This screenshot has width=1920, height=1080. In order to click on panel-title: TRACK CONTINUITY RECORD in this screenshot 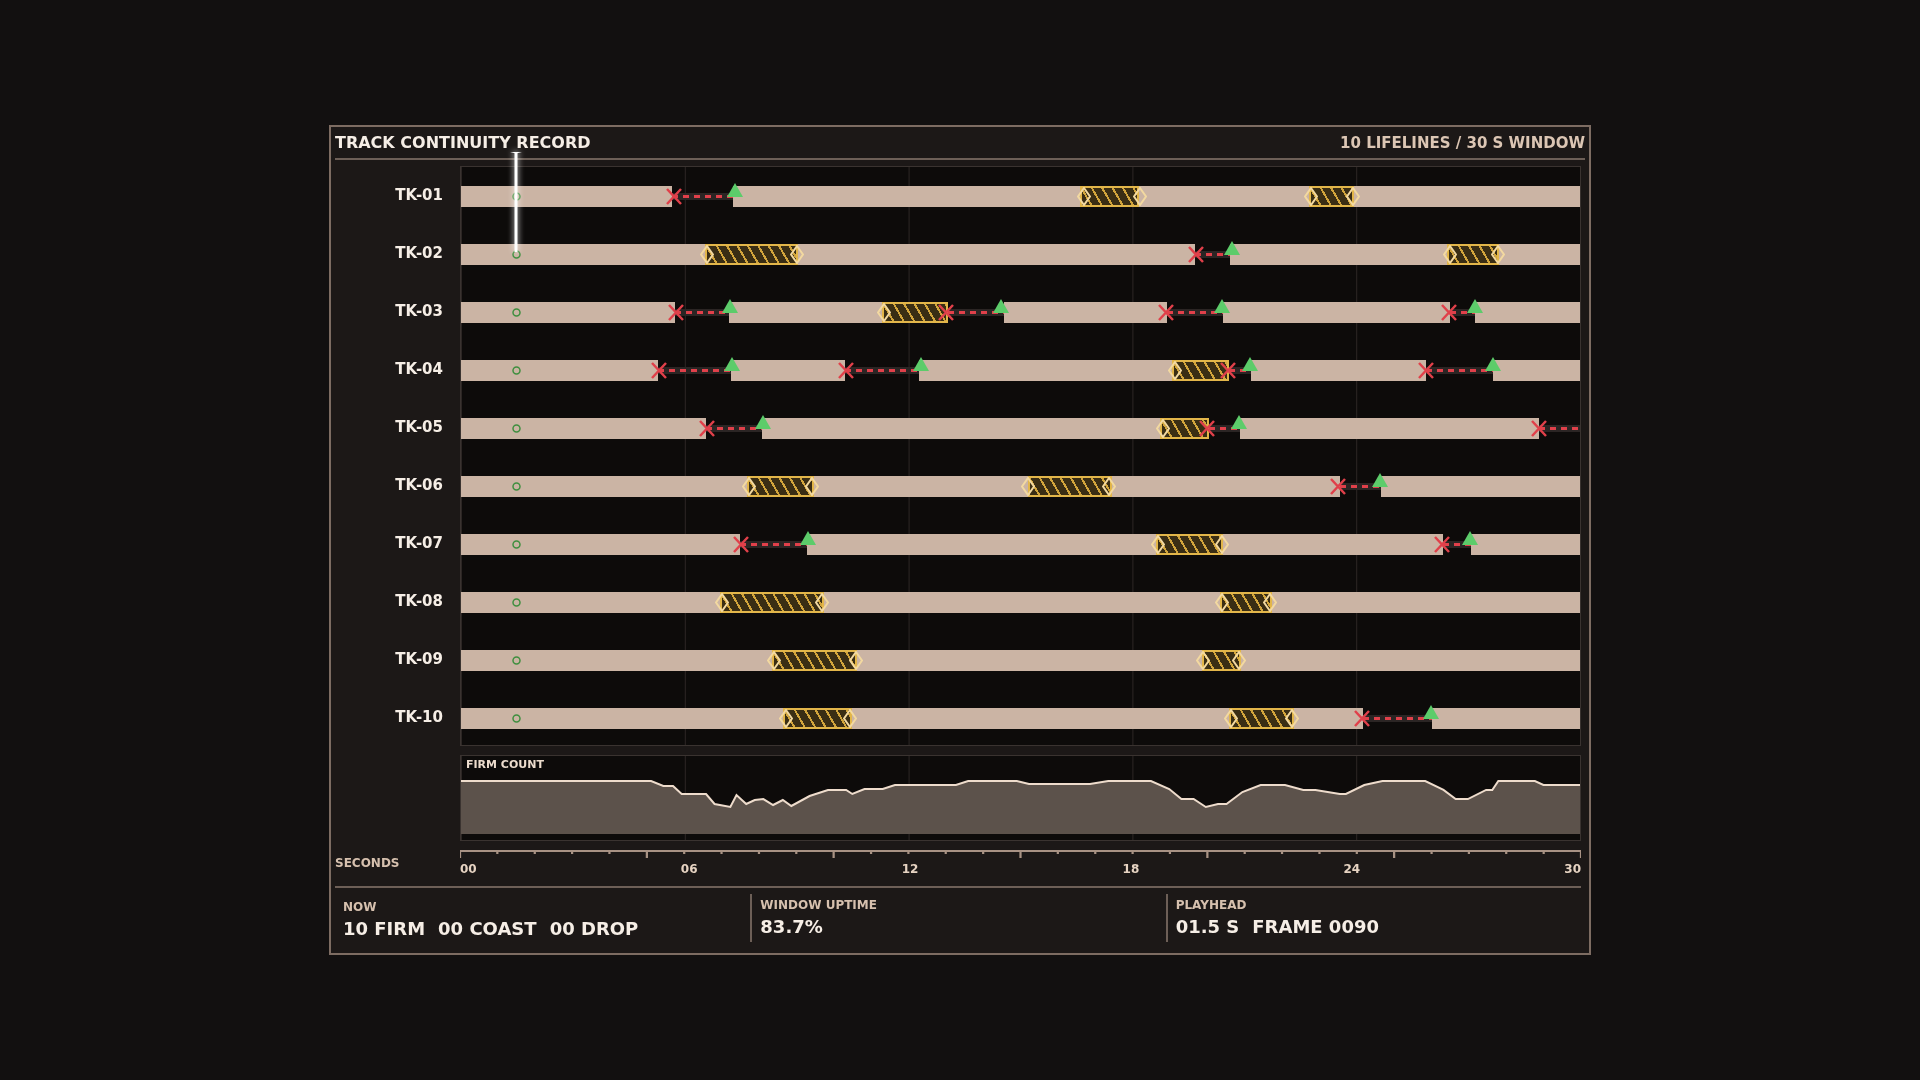, I will do `click(463, 142)`.